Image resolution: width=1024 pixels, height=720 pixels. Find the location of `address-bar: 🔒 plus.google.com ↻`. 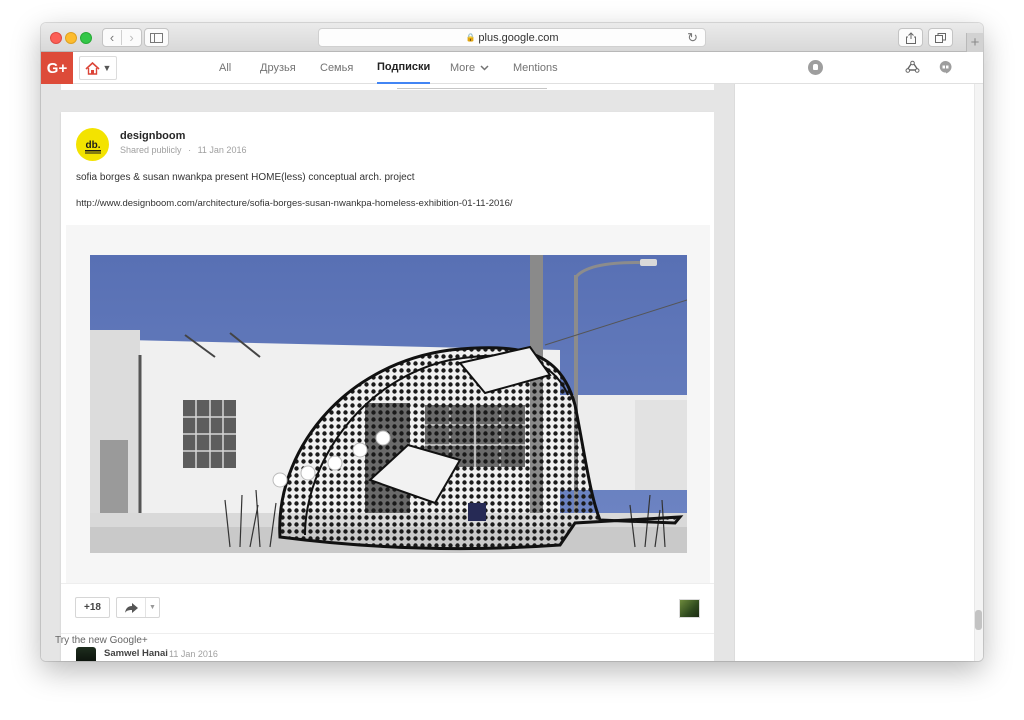

address-bar: 🔒 plus.google.com ↻ is located at coordinates (512, 37).